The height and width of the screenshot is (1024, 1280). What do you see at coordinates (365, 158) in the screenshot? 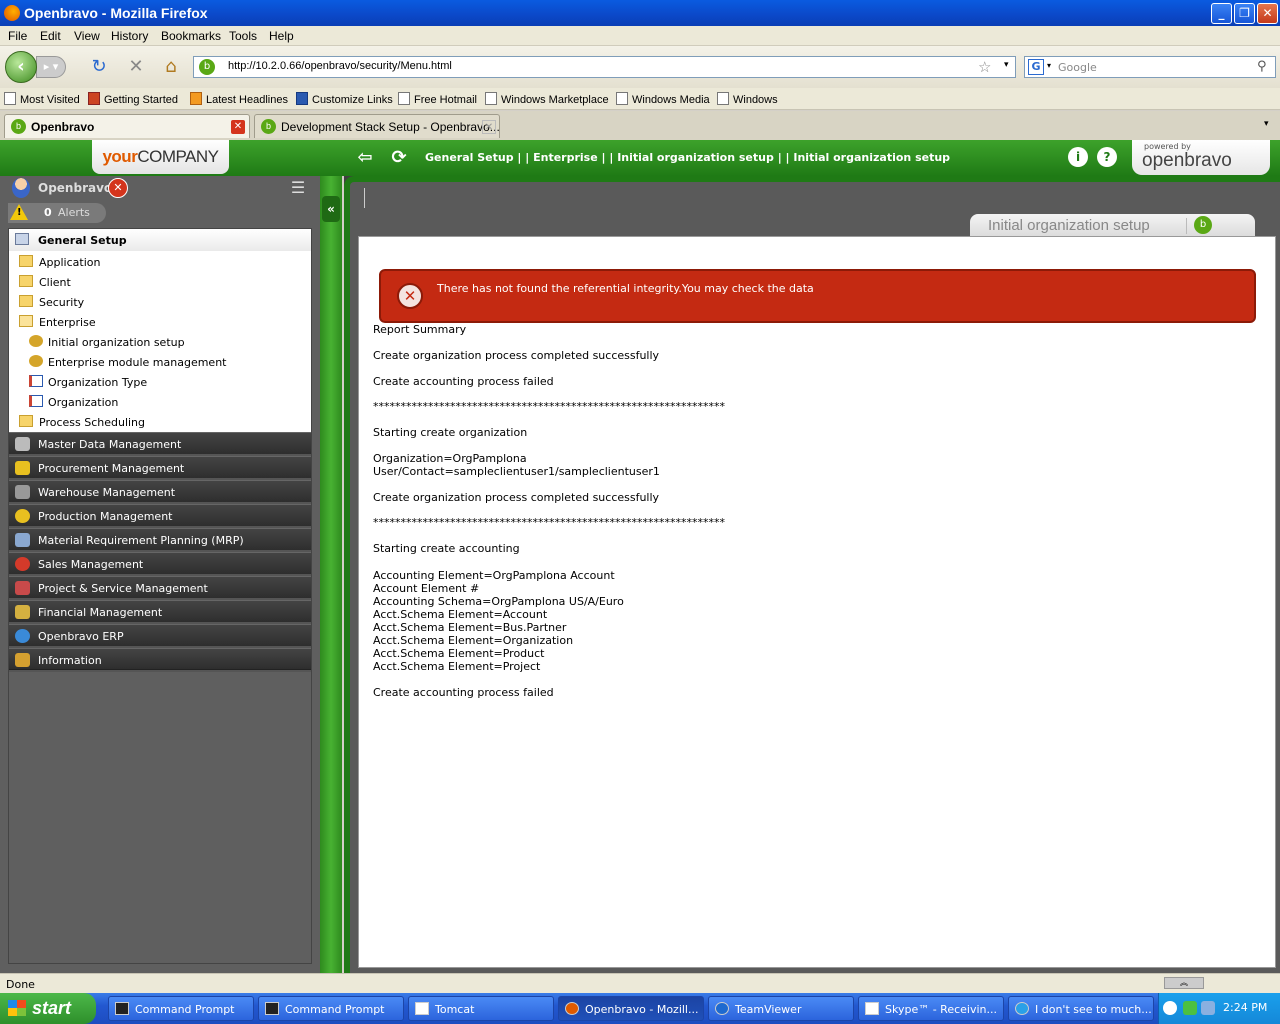
I see `back-arrow-icon: ⇦` at bounding box center [365, 158].